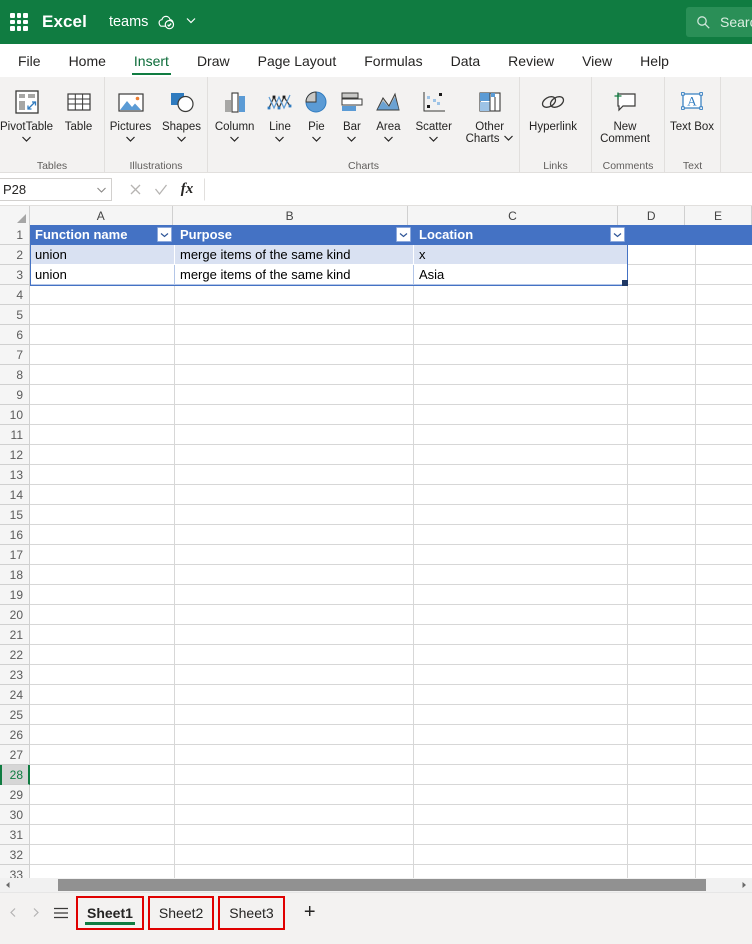 This screenshot has width=752, height=944. Describe the element at coordinates (662, 715) in the screenshot. I see `cell-D25` at that location.